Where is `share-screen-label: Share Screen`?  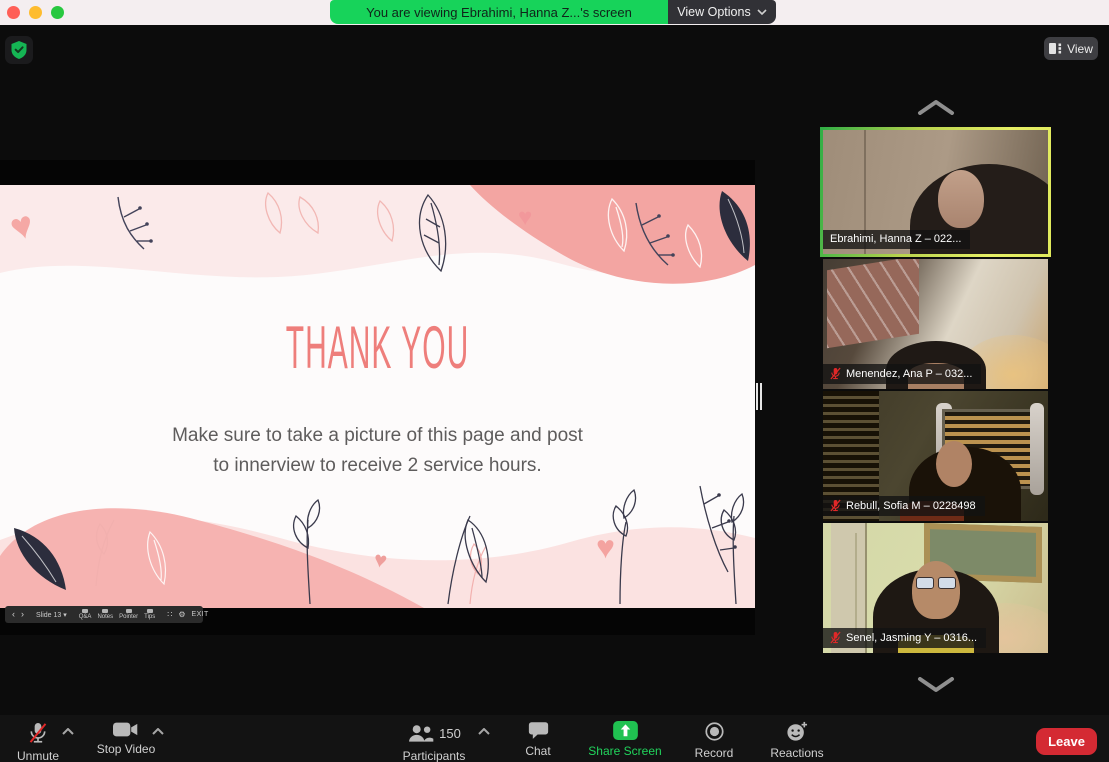
share-screen-label: Share Screen is located at coordinates (625, 751).